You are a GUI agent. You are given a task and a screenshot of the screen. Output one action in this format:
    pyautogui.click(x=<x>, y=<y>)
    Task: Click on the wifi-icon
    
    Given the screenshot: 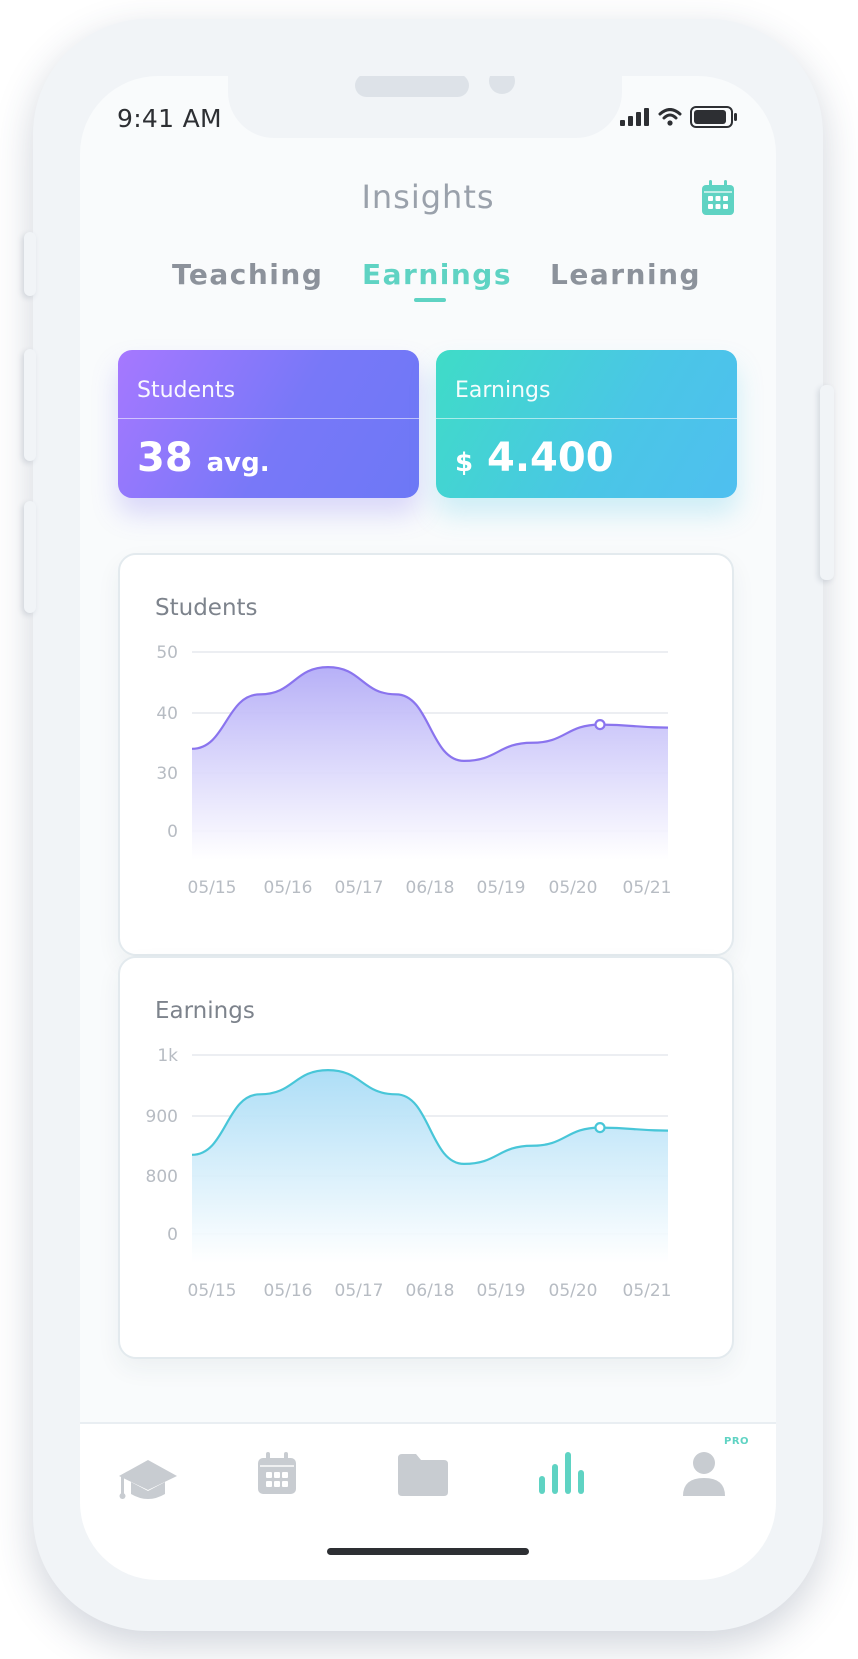 What is the action you would take?
    pyautogui.click(x=670, y=117)
    